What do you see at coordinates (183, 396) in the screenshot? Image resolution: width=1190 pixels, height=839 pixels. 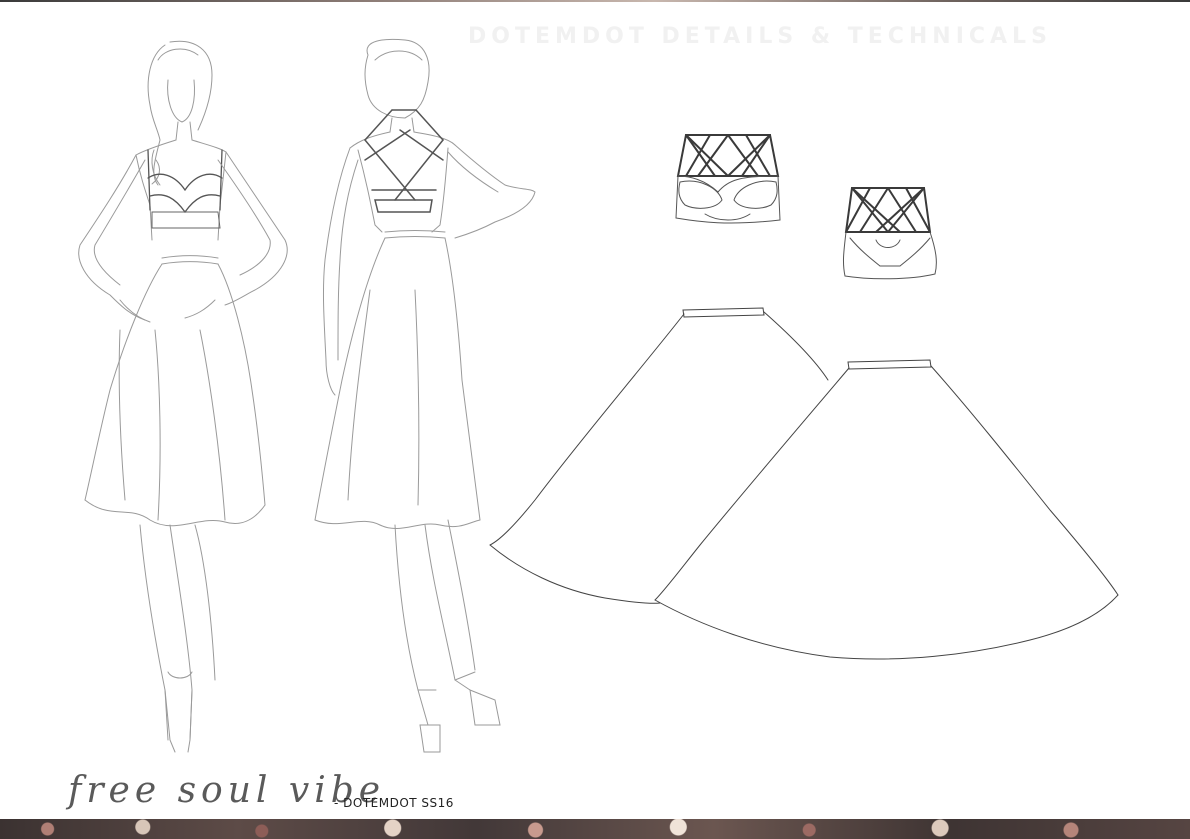 I see `front-figure-sketch` at bounding box center [183, 396].